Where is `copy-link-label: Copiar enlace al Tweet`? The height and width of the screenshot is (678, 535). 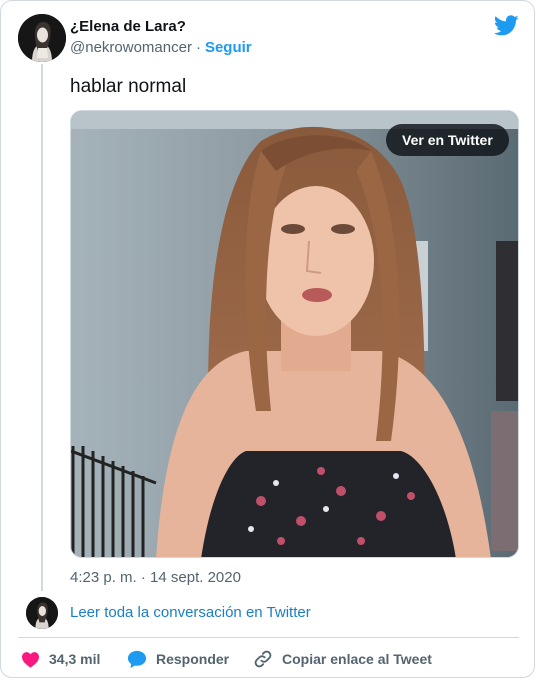 copy-link-label: Copiar enlace al Tweet is located at coordinates (357, 659).